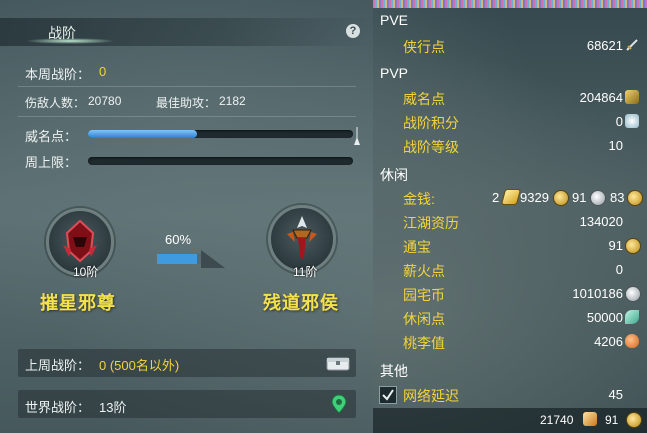 The image size is (647, 433). What do you see at coordinates (612, 420) in the screenshot?
I see `bottom-value-2: 91` at bounding box center [612, 420].